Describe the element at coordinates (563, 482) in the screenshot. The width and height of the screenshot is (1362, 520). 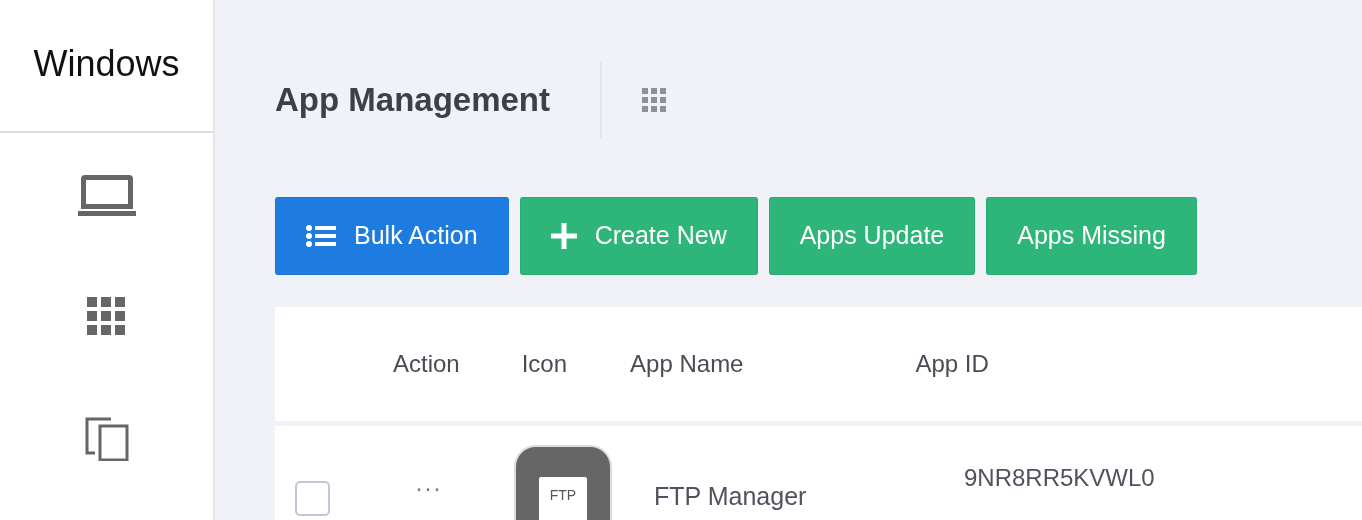
I see `app-icon: FTP` at that location.